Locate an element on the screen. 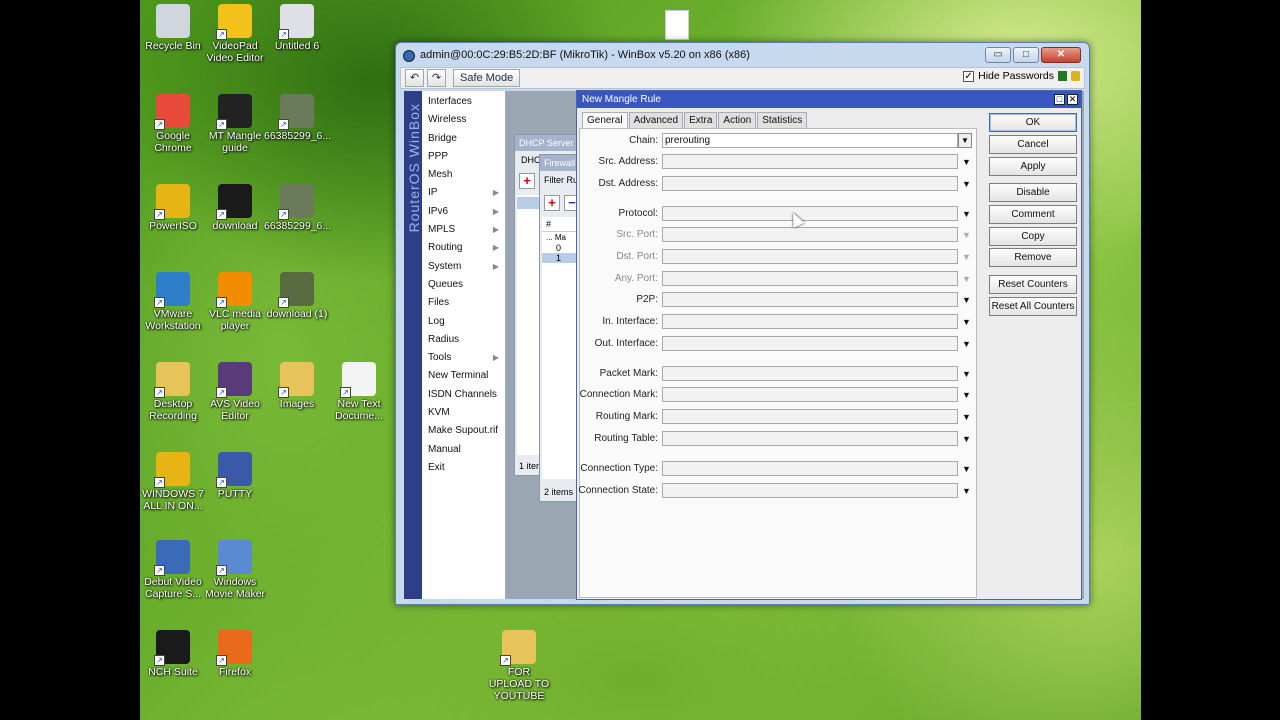  tab-general: General is located at coordinates (605, 120).